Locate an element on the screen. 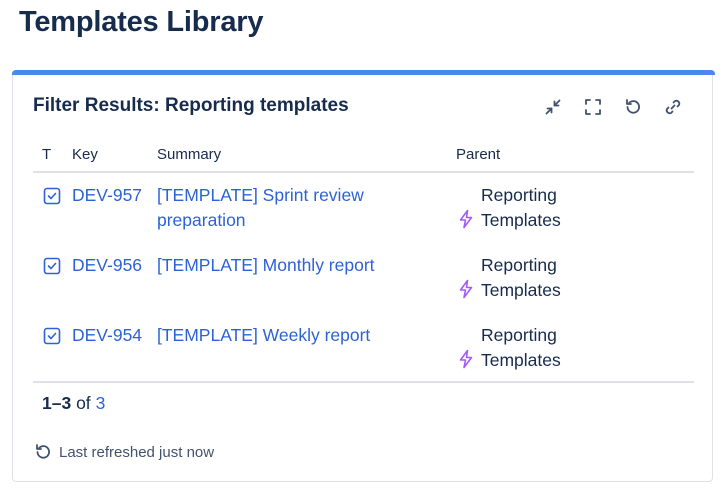  copy-link-button is located at coordinates (673, 107).